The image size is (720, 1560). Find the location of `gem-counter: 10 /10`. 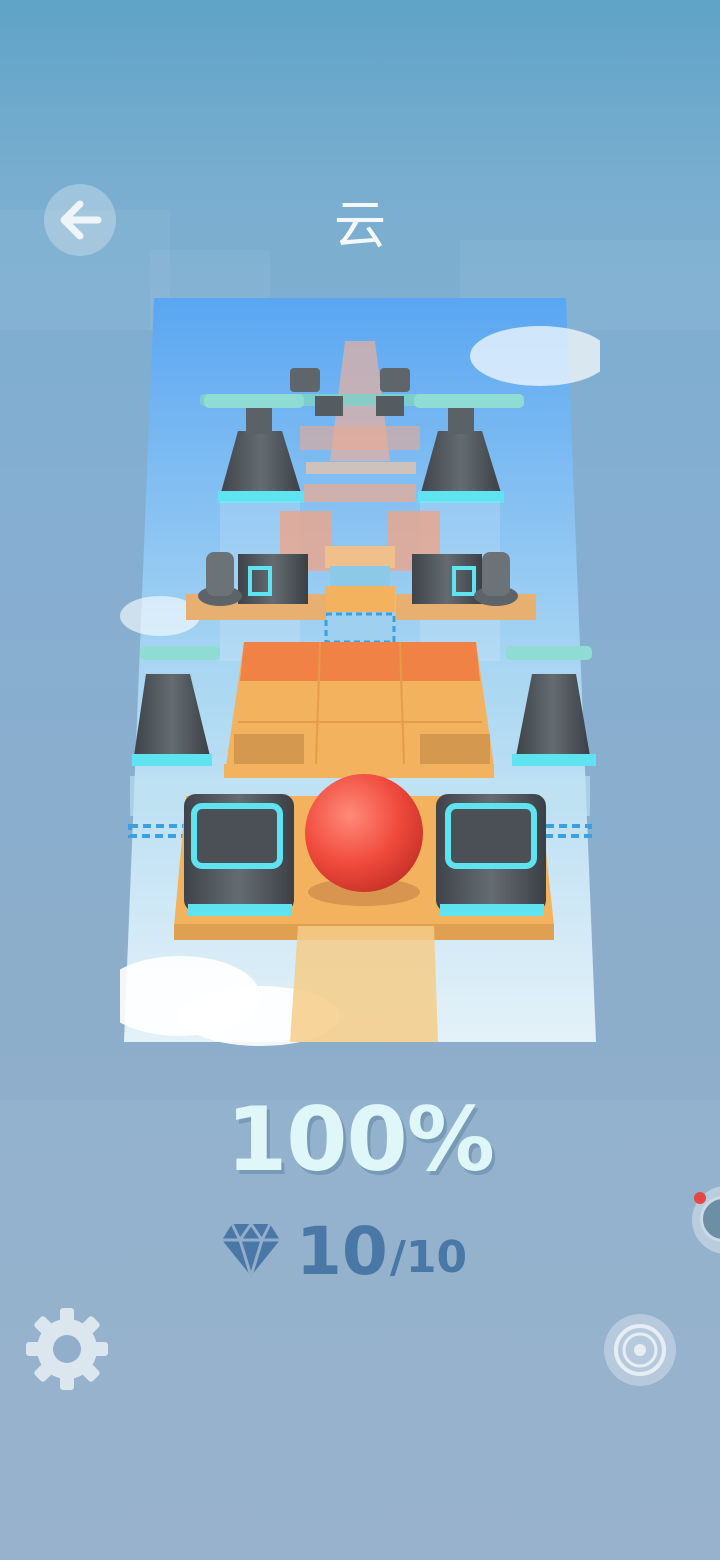

gem-counter: 10 /10 is located at coordinates (343, 1248).